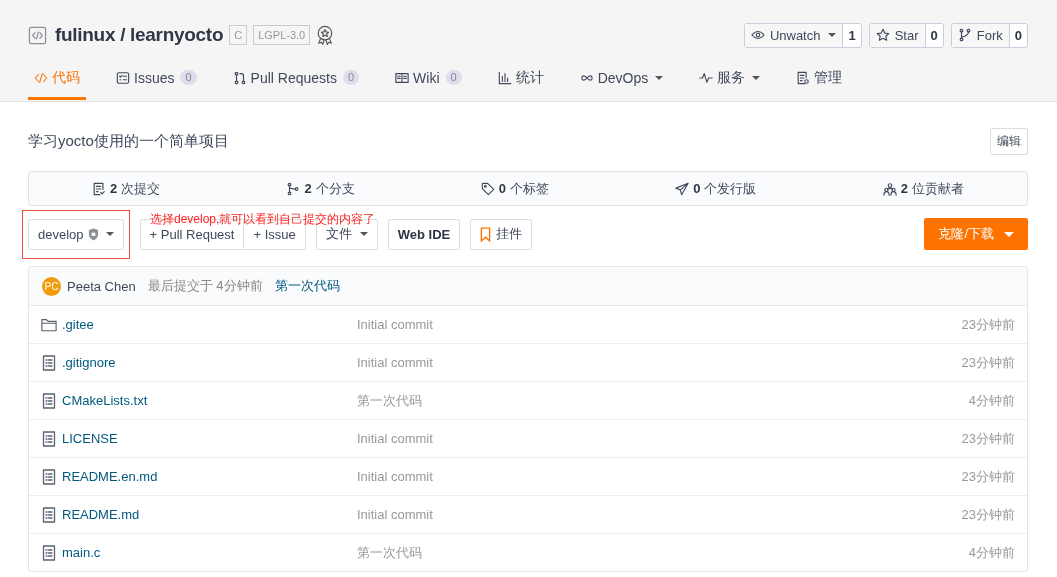 The image size is (1057, 577). Describe the element at coordinates (504, 77) in the screenshot. I see `bar-chart-icon` at that location.